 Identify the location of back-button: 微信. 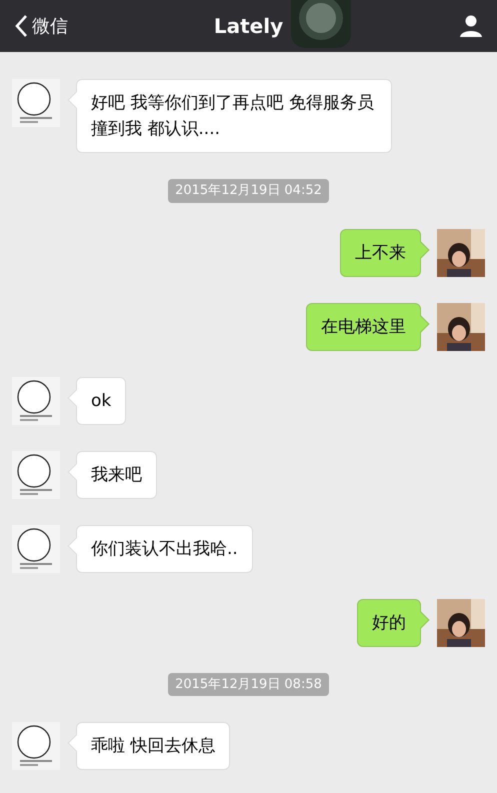
(41, 26).